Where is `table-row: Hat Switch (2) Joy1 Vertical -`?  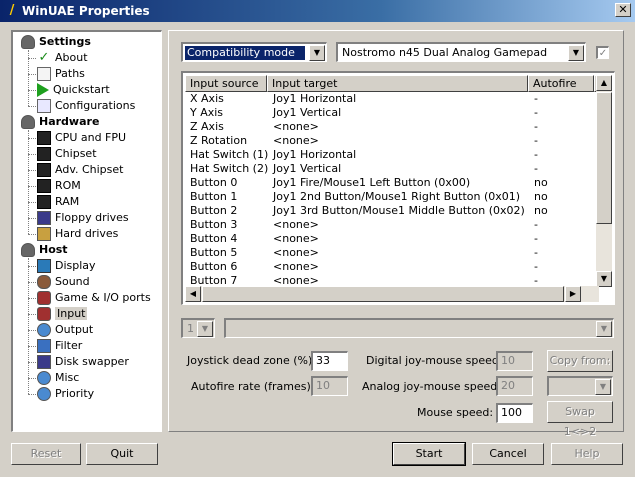
table-row: Hat Switch (2) Joy1 Vertical - is located at coordinates (392, 169).